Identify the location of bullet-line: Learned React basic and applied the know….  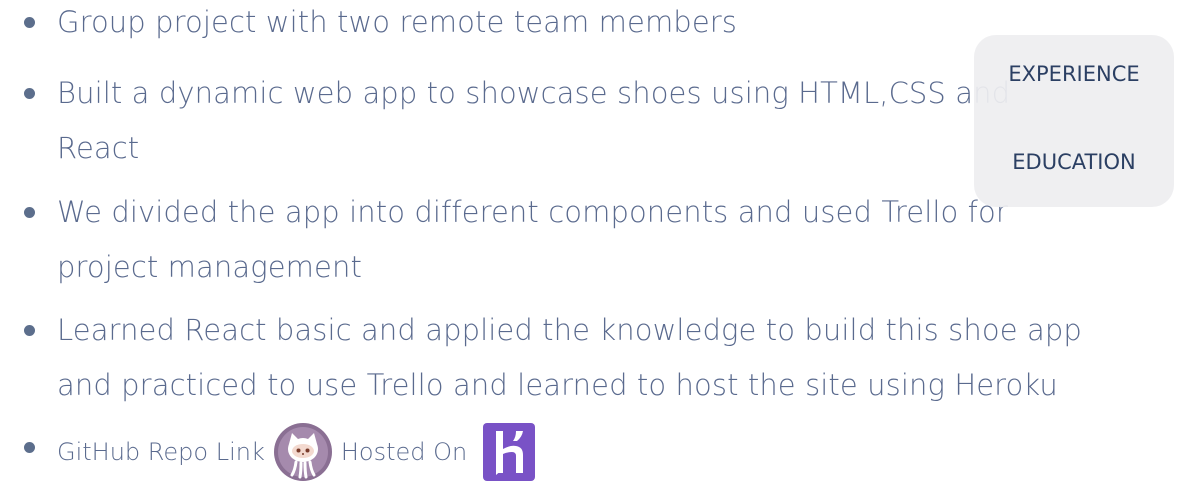
(569, 330).